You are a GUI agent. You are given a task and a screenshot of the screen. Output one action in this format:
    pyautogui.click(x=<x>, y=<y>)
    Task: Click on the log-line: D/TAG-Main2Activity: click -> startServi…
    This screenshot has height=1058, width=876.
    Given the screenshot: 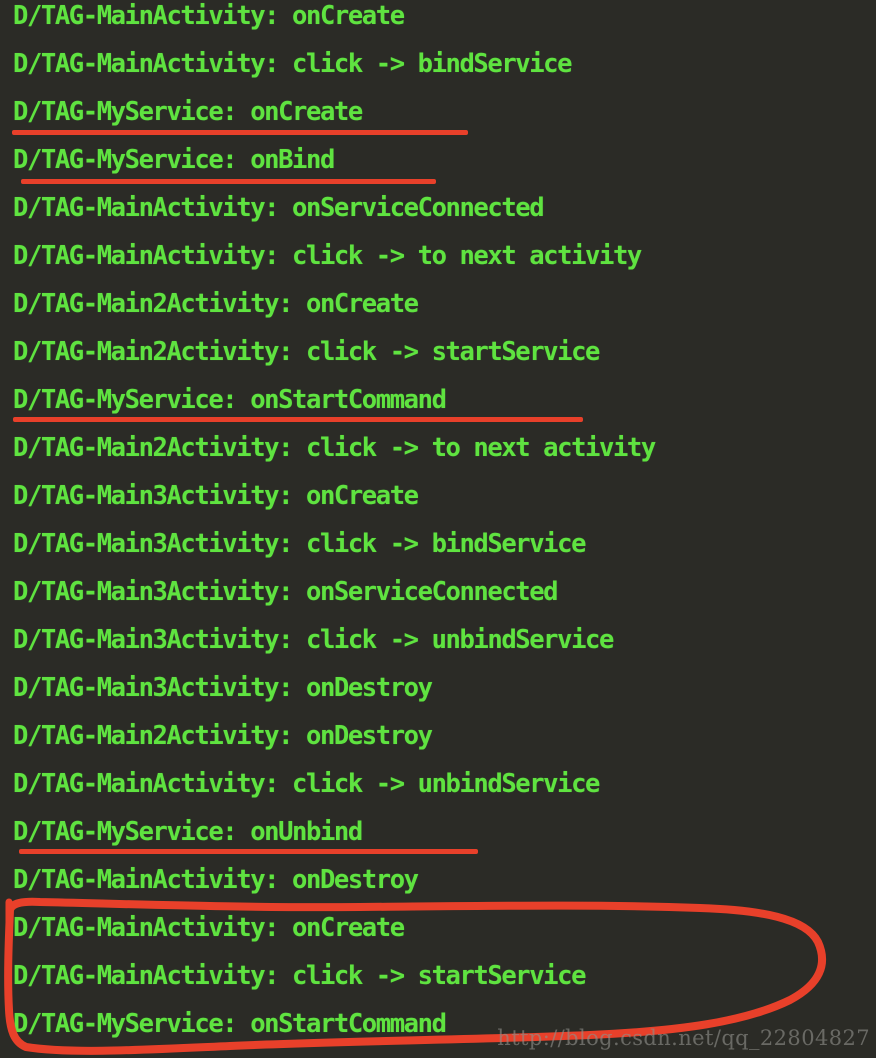 What is the action you would take?
    pyautogui.click(x=306, y=352)
    